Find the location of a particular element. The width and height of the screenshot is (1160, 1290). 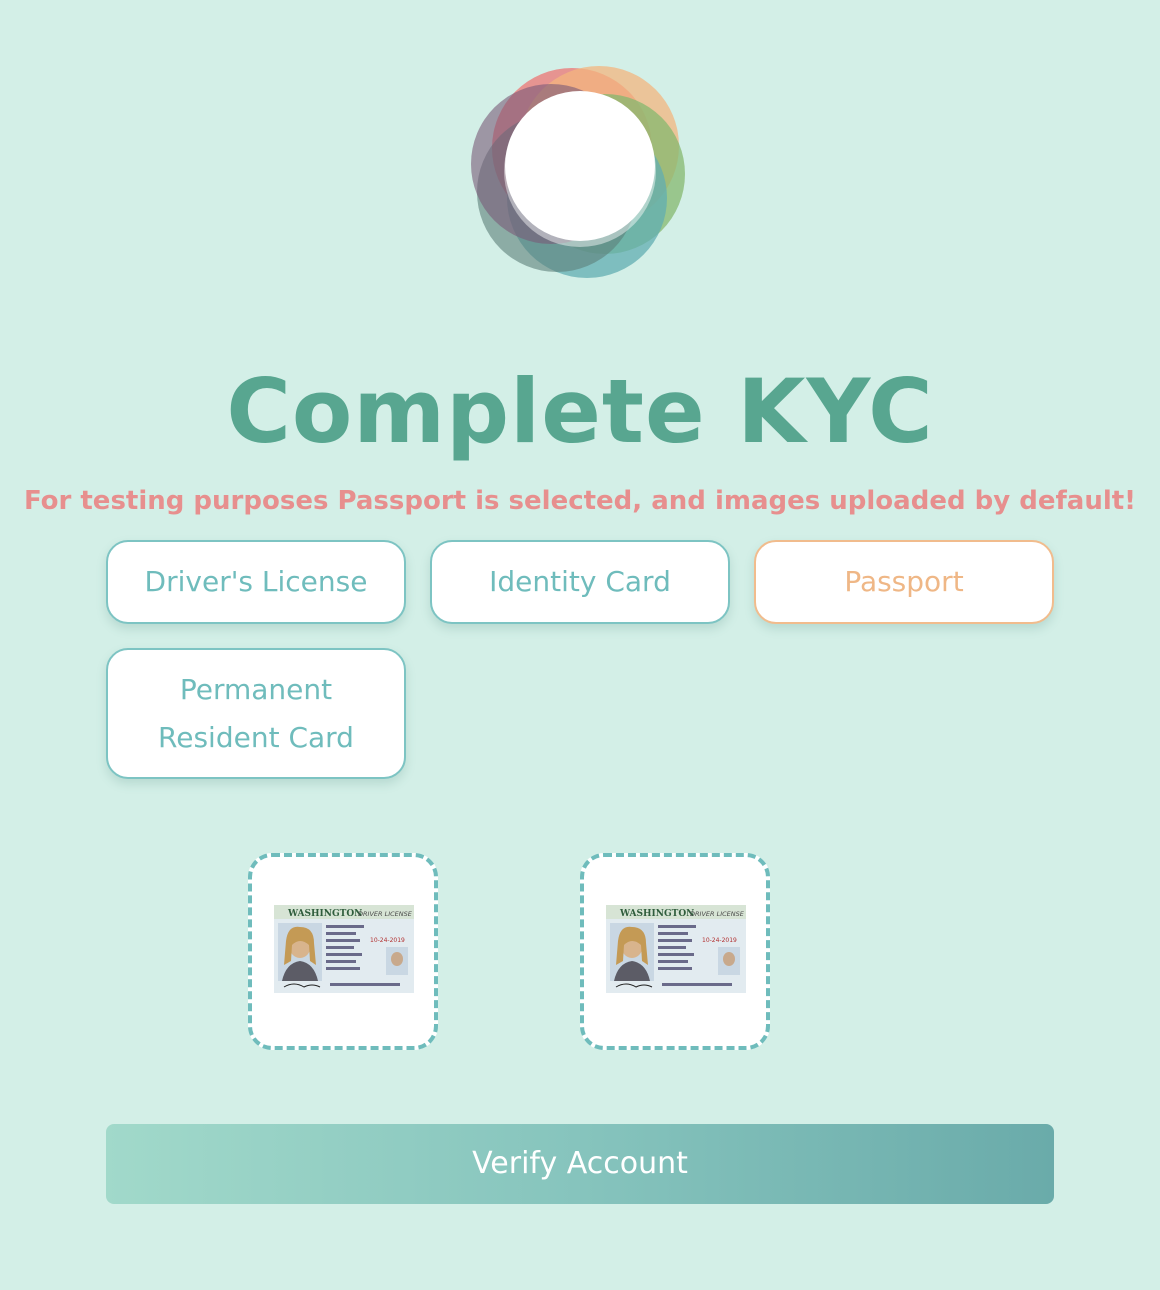

doc-type-label: Passport is located at coordinates (904, 581).